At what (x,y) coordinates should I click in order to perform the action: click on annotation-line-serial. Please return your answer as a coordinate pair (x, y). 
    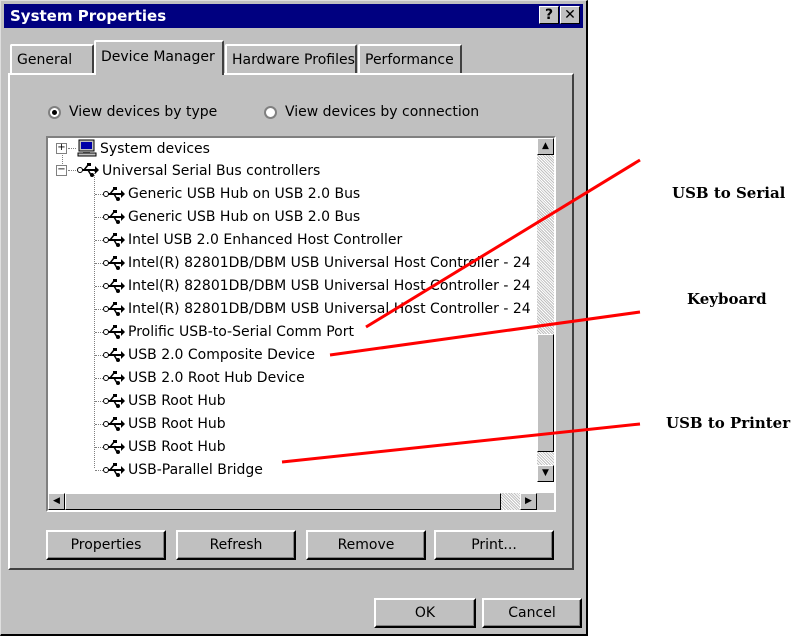
    Looking at the image, I should click on (503, 243).